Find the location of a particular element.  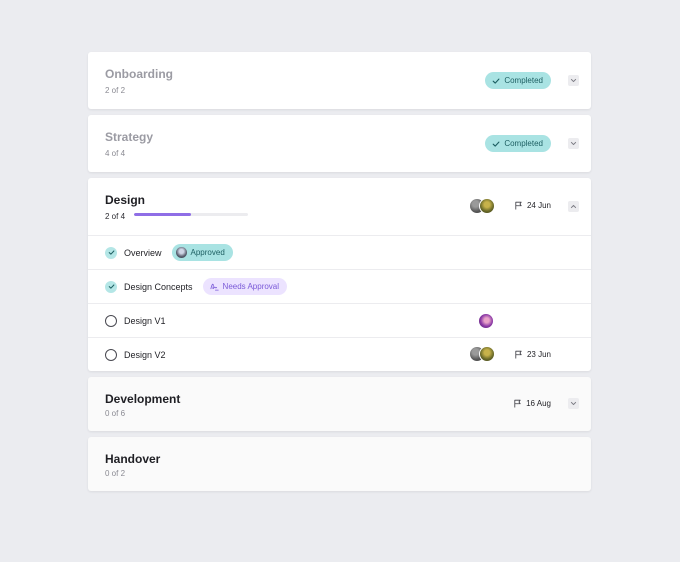

phase-progress-text: 0 of 2 is located at coordinates (115, 473).